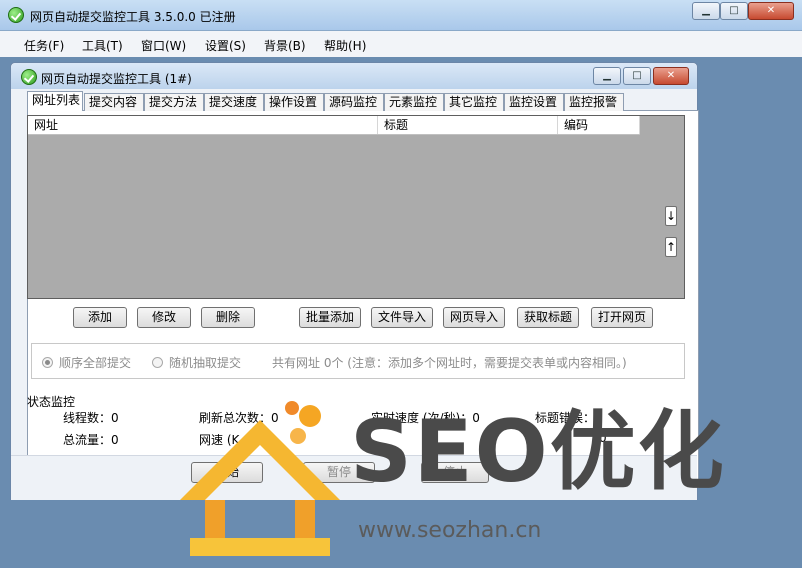 The image size is (802, 568). I want to click on add-button: 添加, so click(100, 317).